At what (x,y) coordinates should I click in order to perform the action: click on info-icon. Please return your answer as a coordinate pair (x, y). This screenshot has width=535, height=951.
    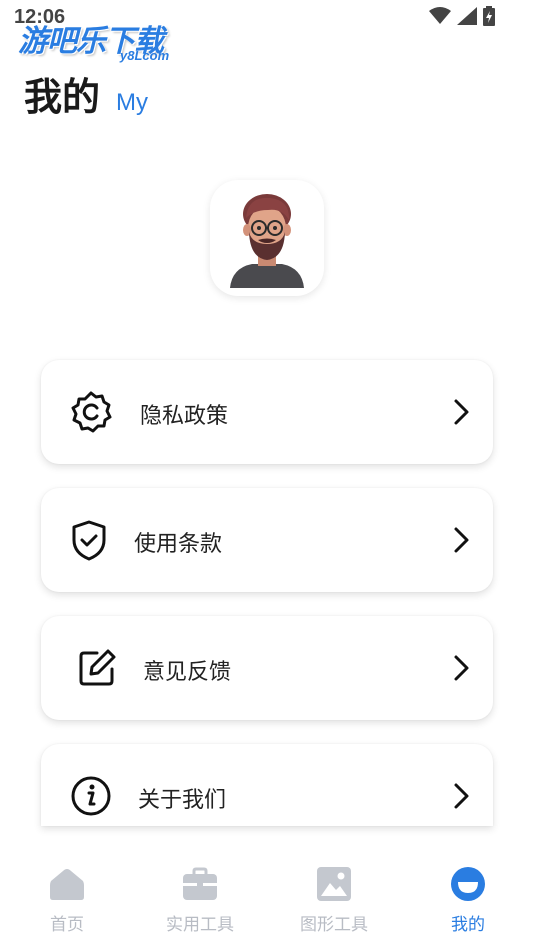
    Looking at the image, I should click on (91, 796).